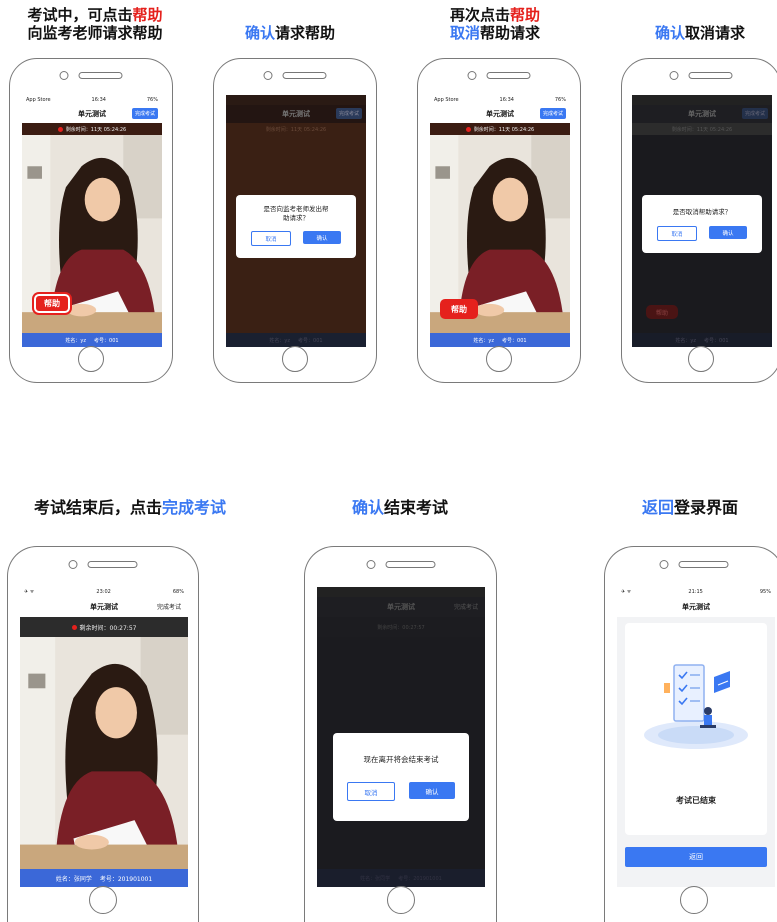 The height and width of the screenshot is (922, 777). What do you see at coordinates (401, 759) in the screenshot?
I see `dialog-message: 现在离开将会结束考试` at bounding box center [401, 759].